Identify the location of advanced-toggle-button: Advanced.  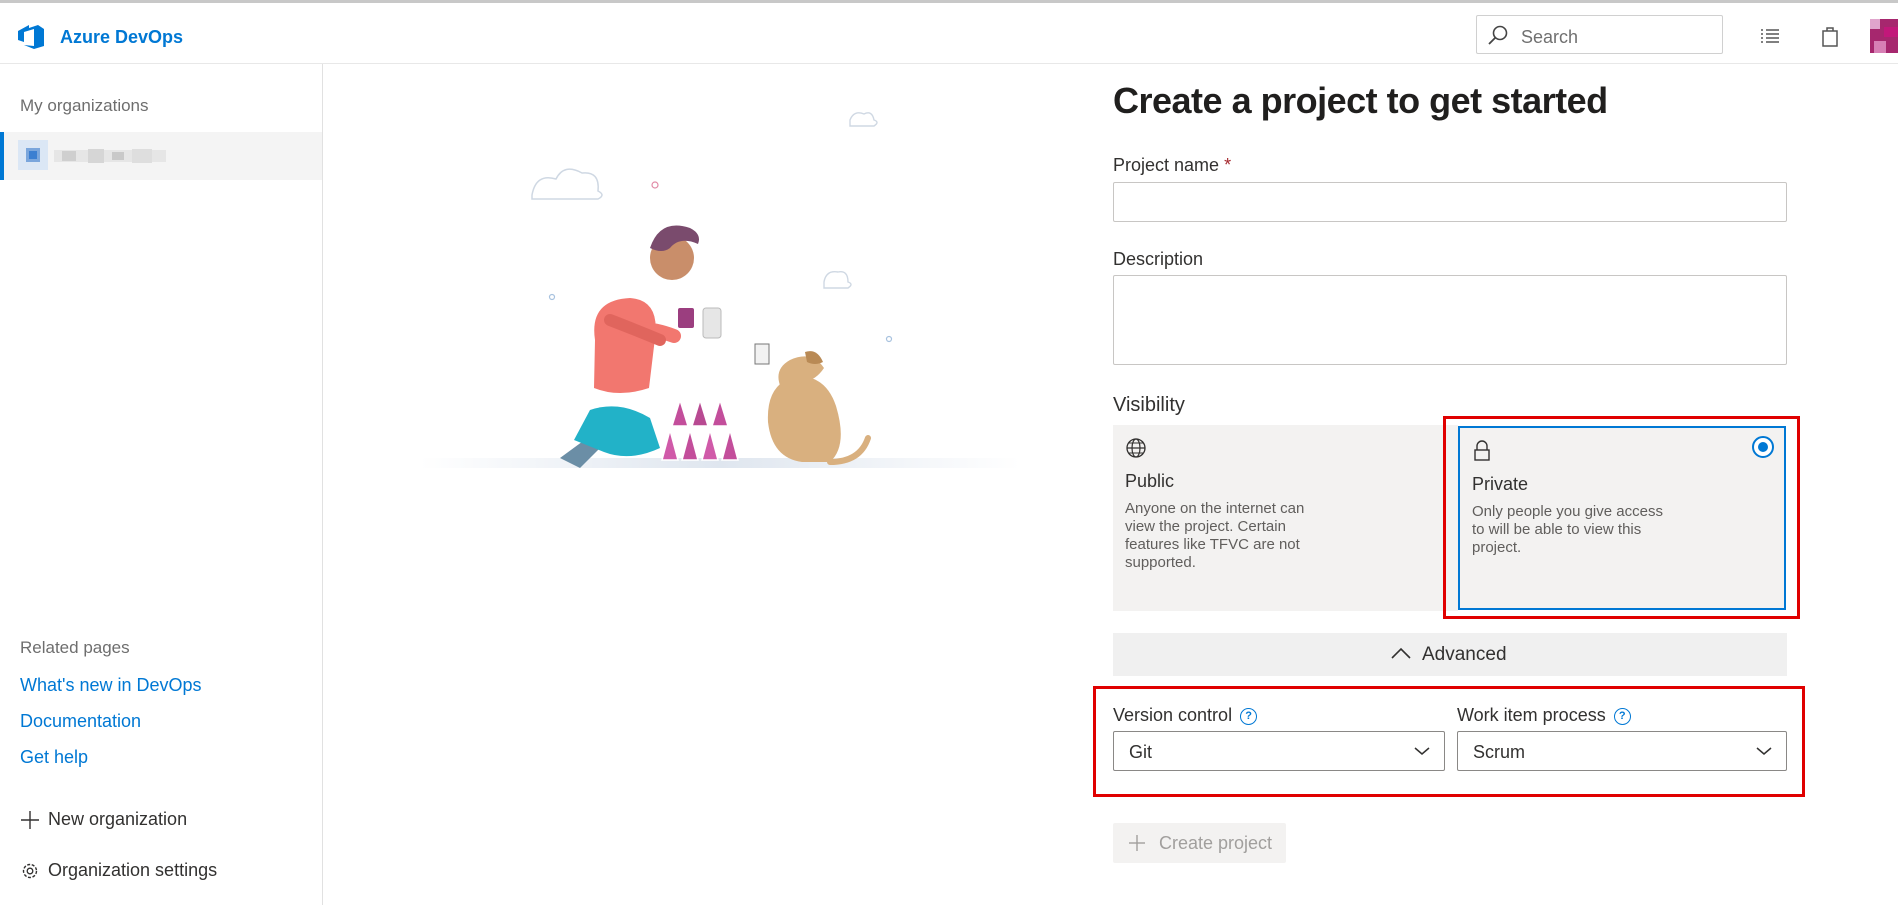
(1450, 654).